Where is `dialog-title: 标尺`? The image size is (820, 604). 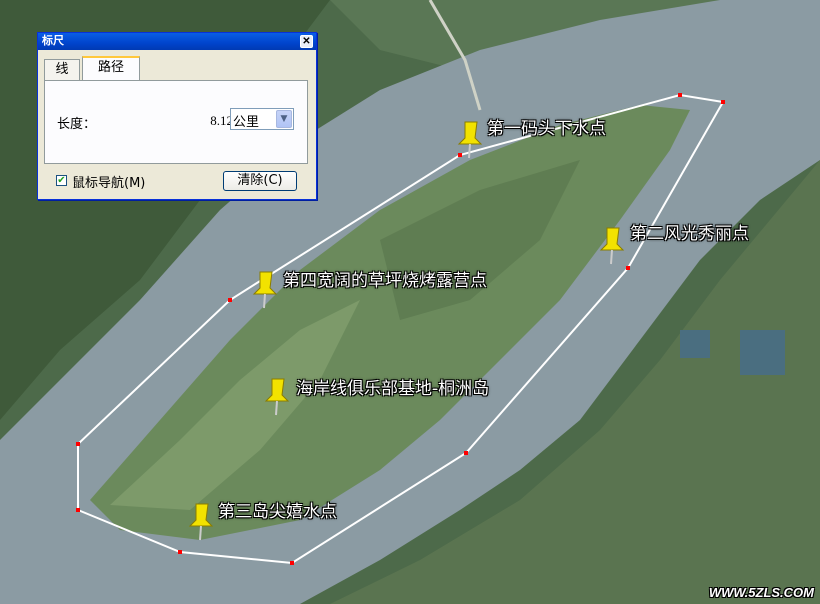
dialog-title: 标尺 is located at coordinates (53, 41).